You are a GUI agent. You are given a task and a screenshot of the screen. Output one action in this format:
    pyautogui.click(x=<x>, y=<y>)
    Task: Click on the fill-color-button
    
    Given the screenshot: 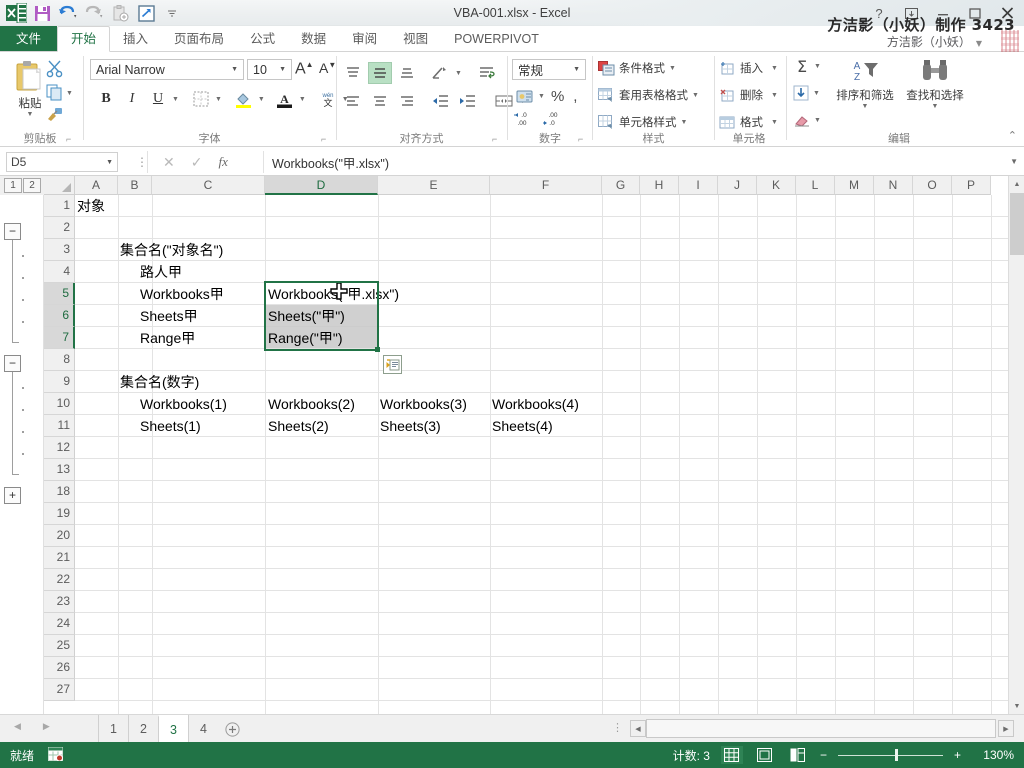 What is the action you would take?
    pyautogui.click(x=244, y=99)
    